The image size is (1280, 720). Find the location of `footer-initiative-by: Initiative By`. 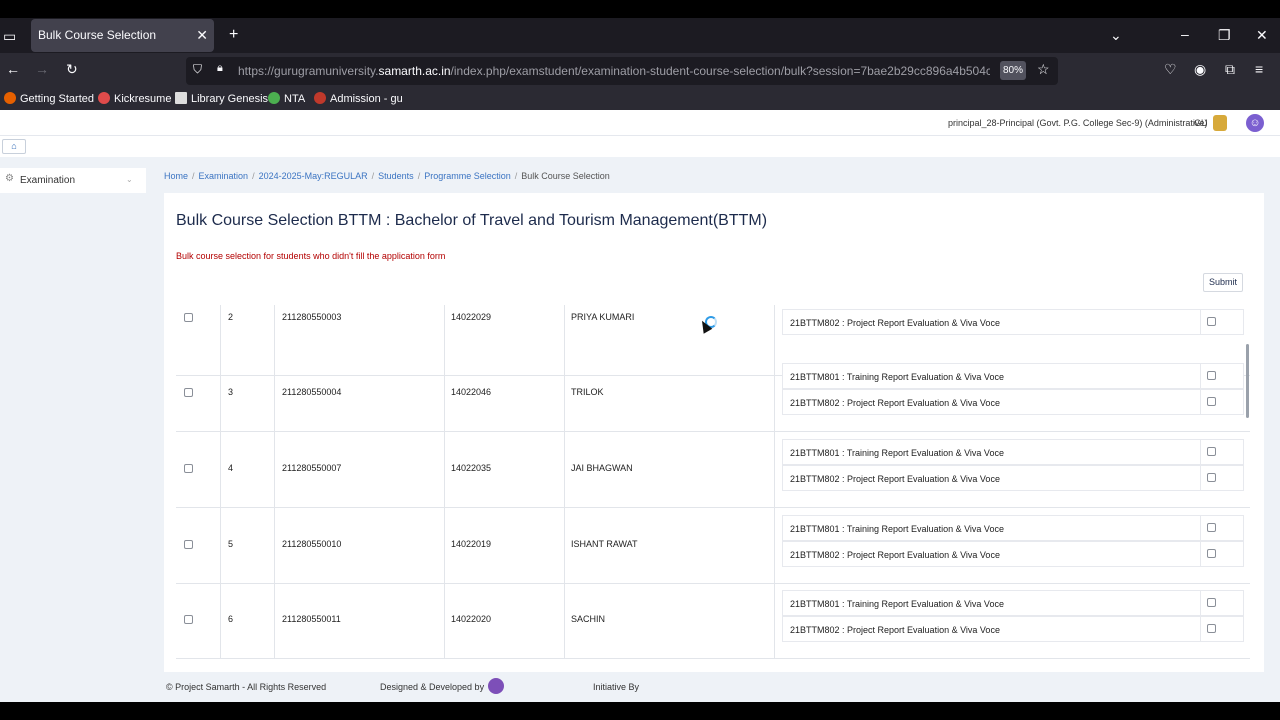

footer-initiative-by: Initiative By is located at coordinates (616, 687).